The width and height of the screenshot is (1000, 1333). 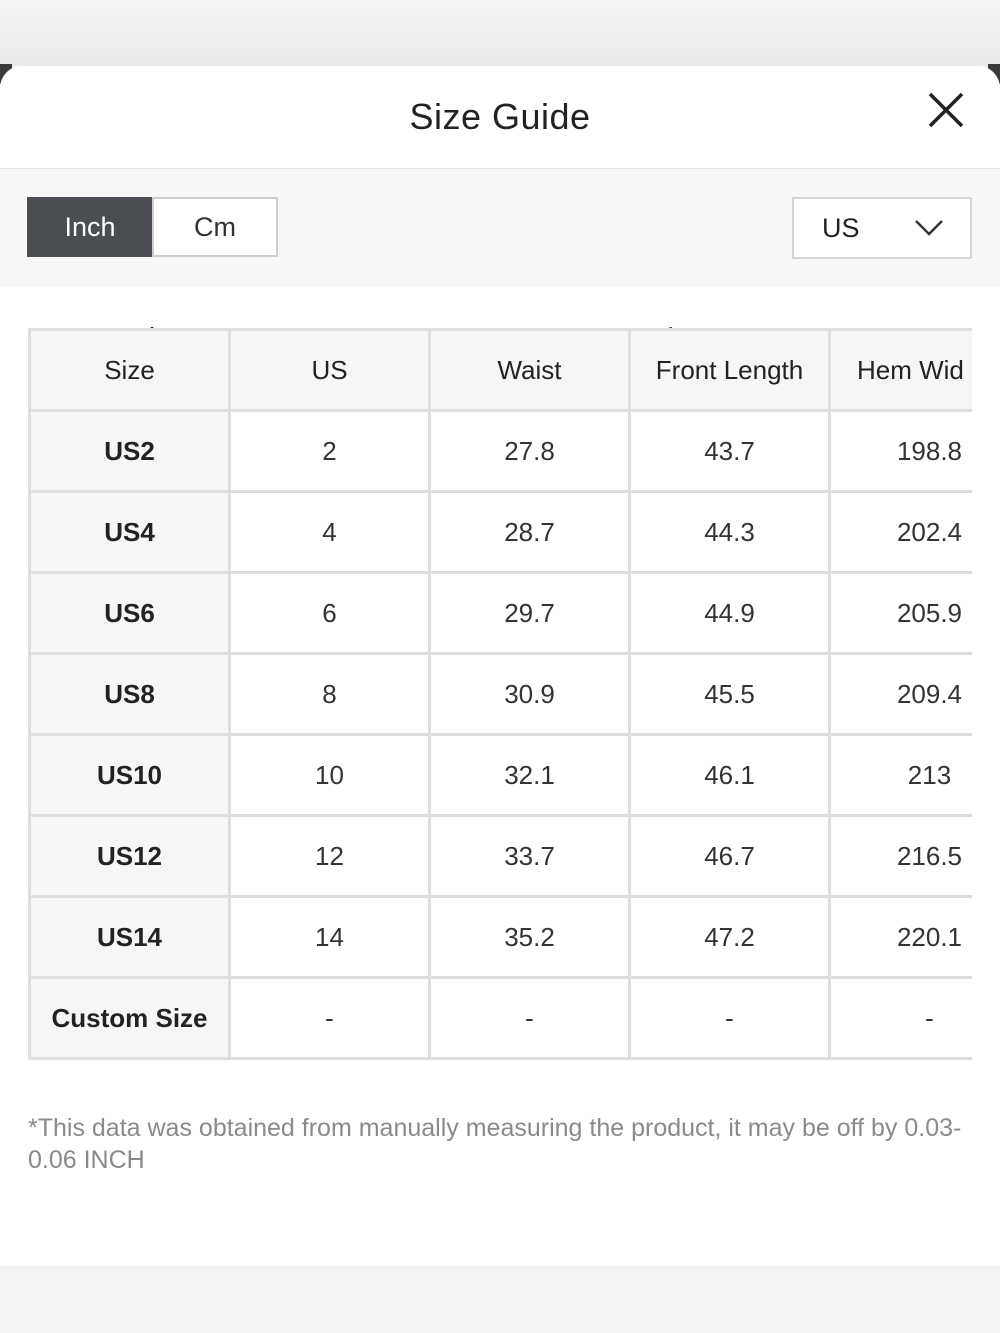 What do you see at coordinates (500, 1299) in the screenshot?
I see `bottom-strip` at bounding box center [500, 1299].